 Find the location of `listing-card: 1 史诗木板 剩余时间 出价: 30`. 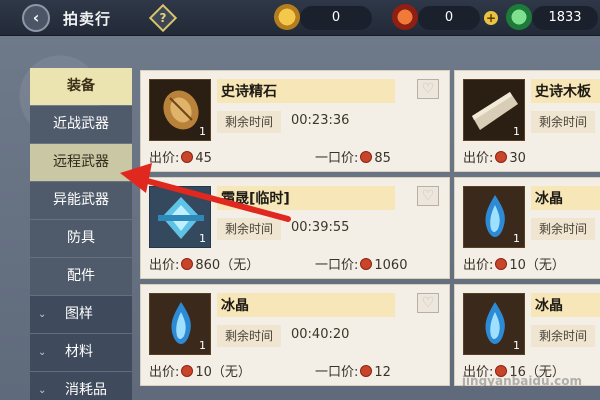

listing-card: 1 史诗木板 剩余时间 出价: 30 is located at coordinates (527, 121).